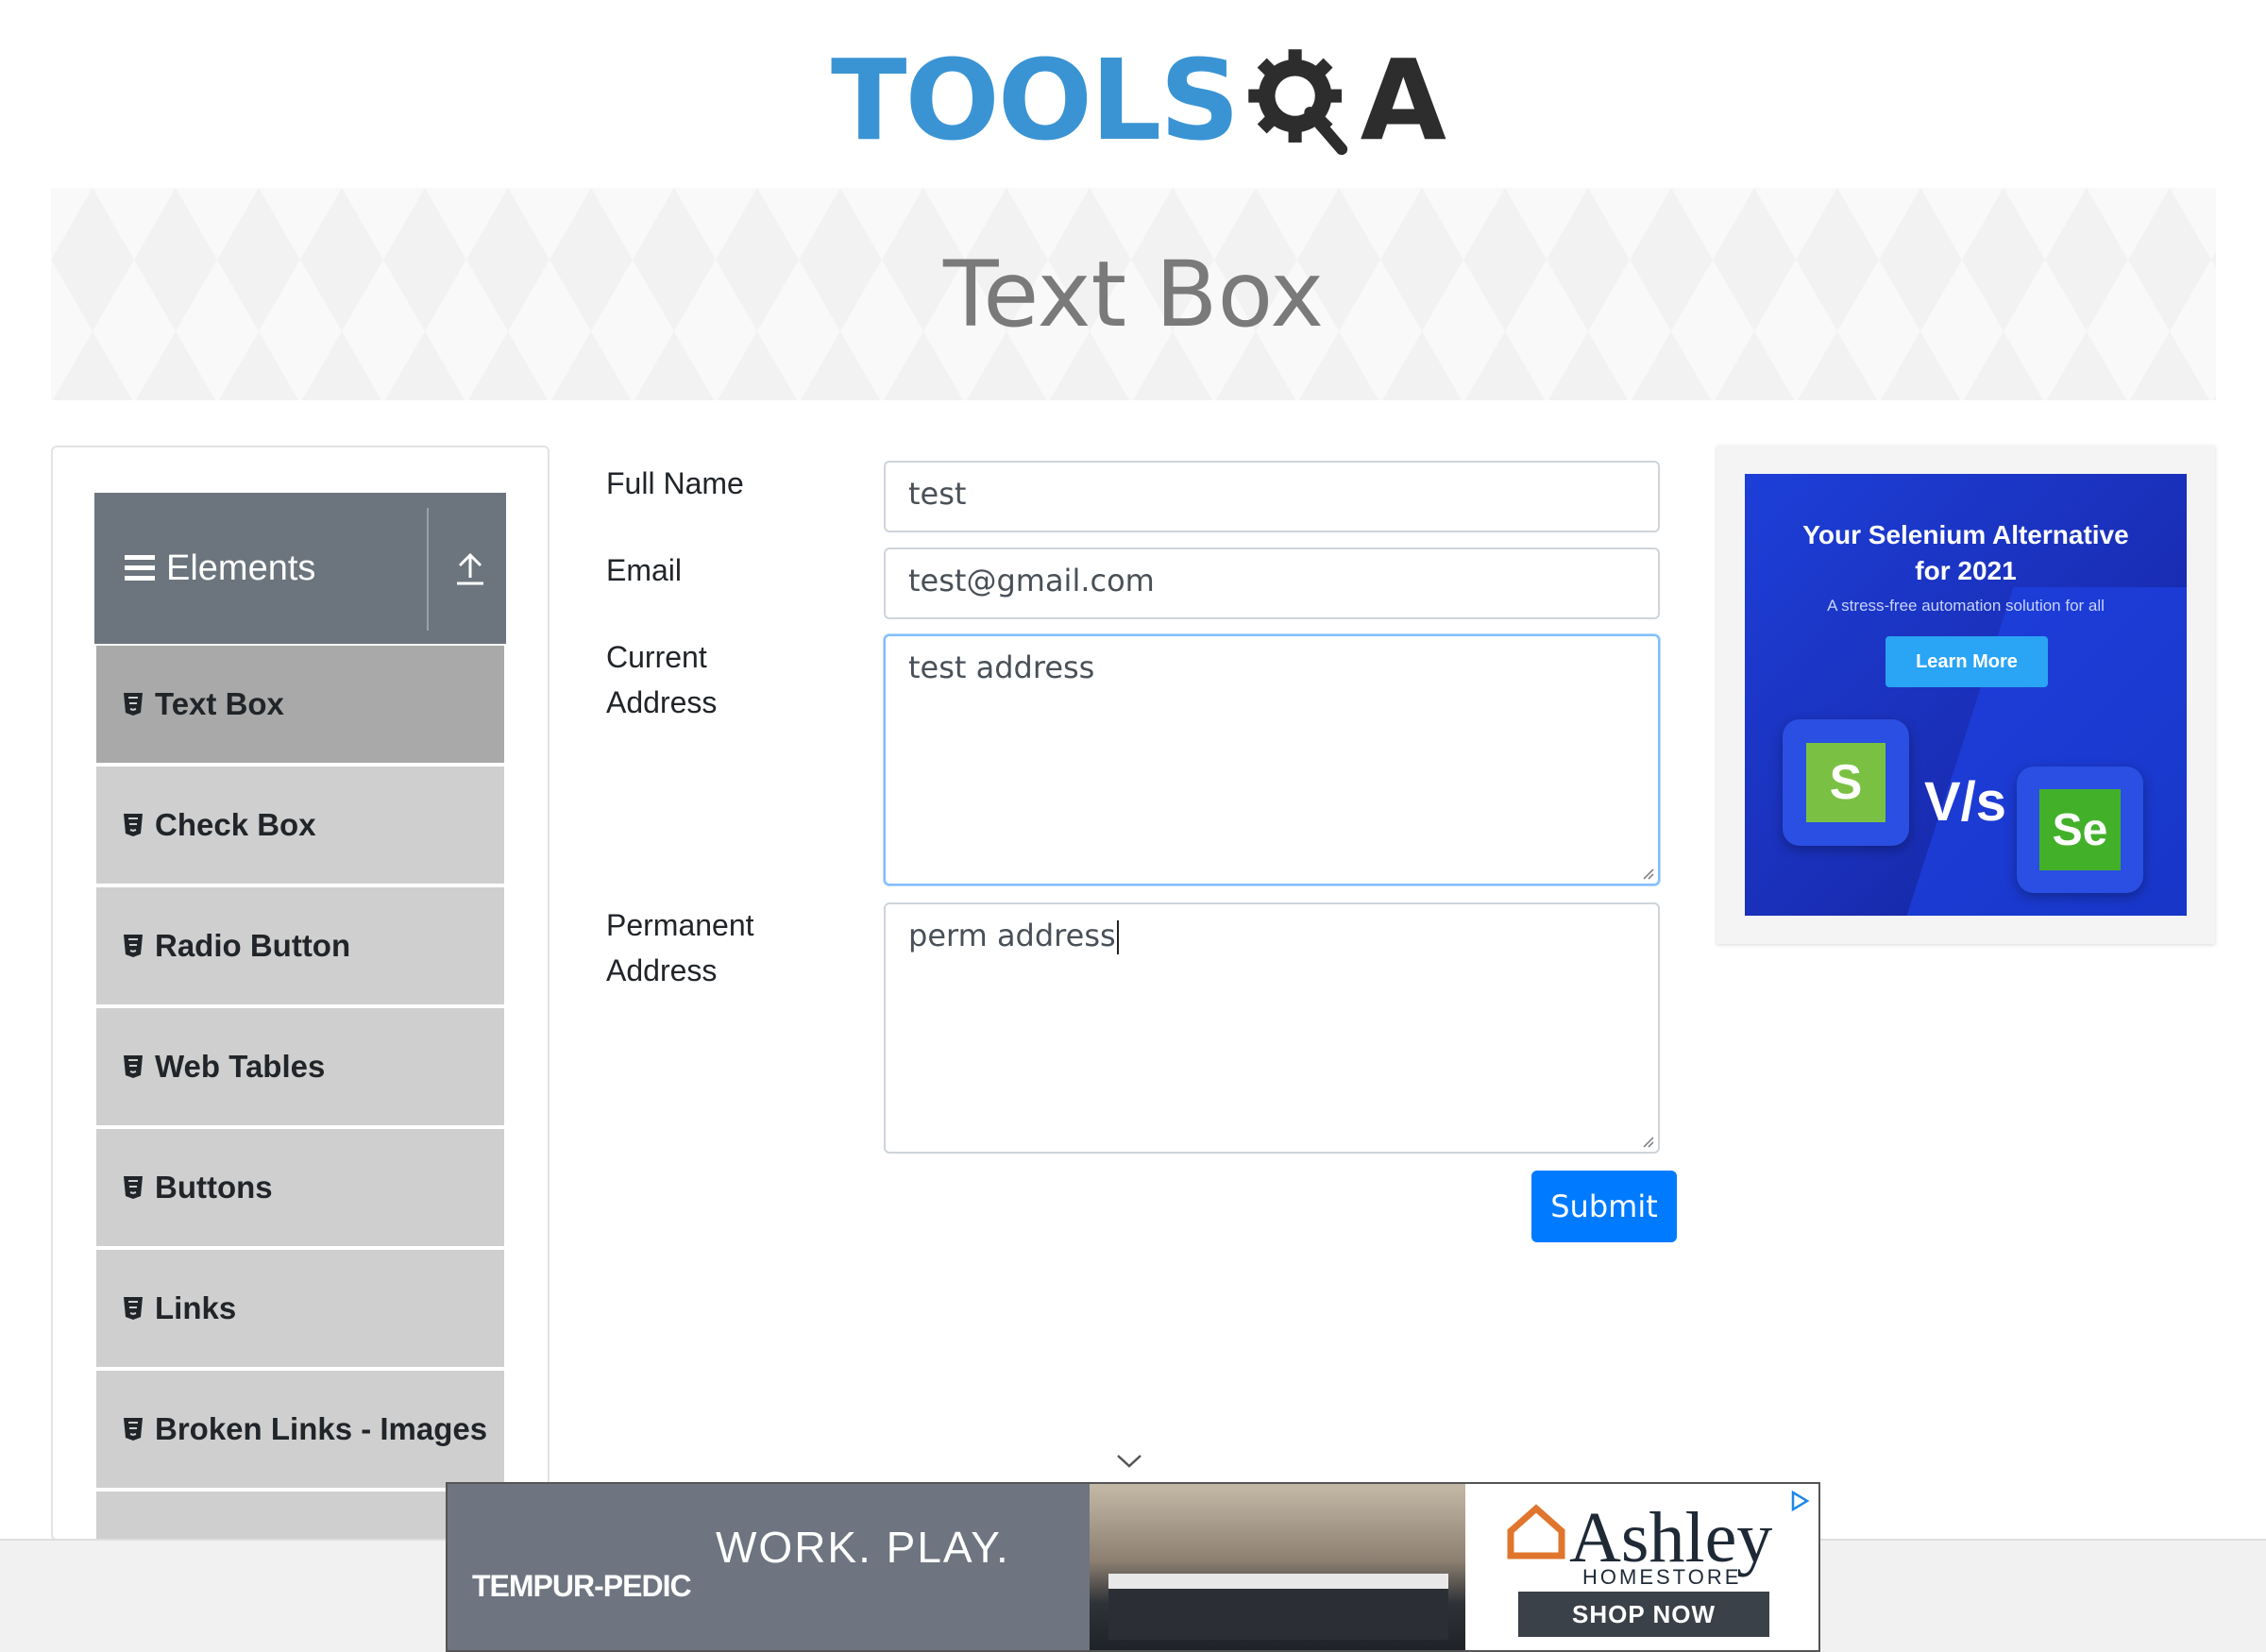 This screenshot has width=2266, height=1652. I want to click on homestore-text: HOMESTORE, so click(1662, 1577).